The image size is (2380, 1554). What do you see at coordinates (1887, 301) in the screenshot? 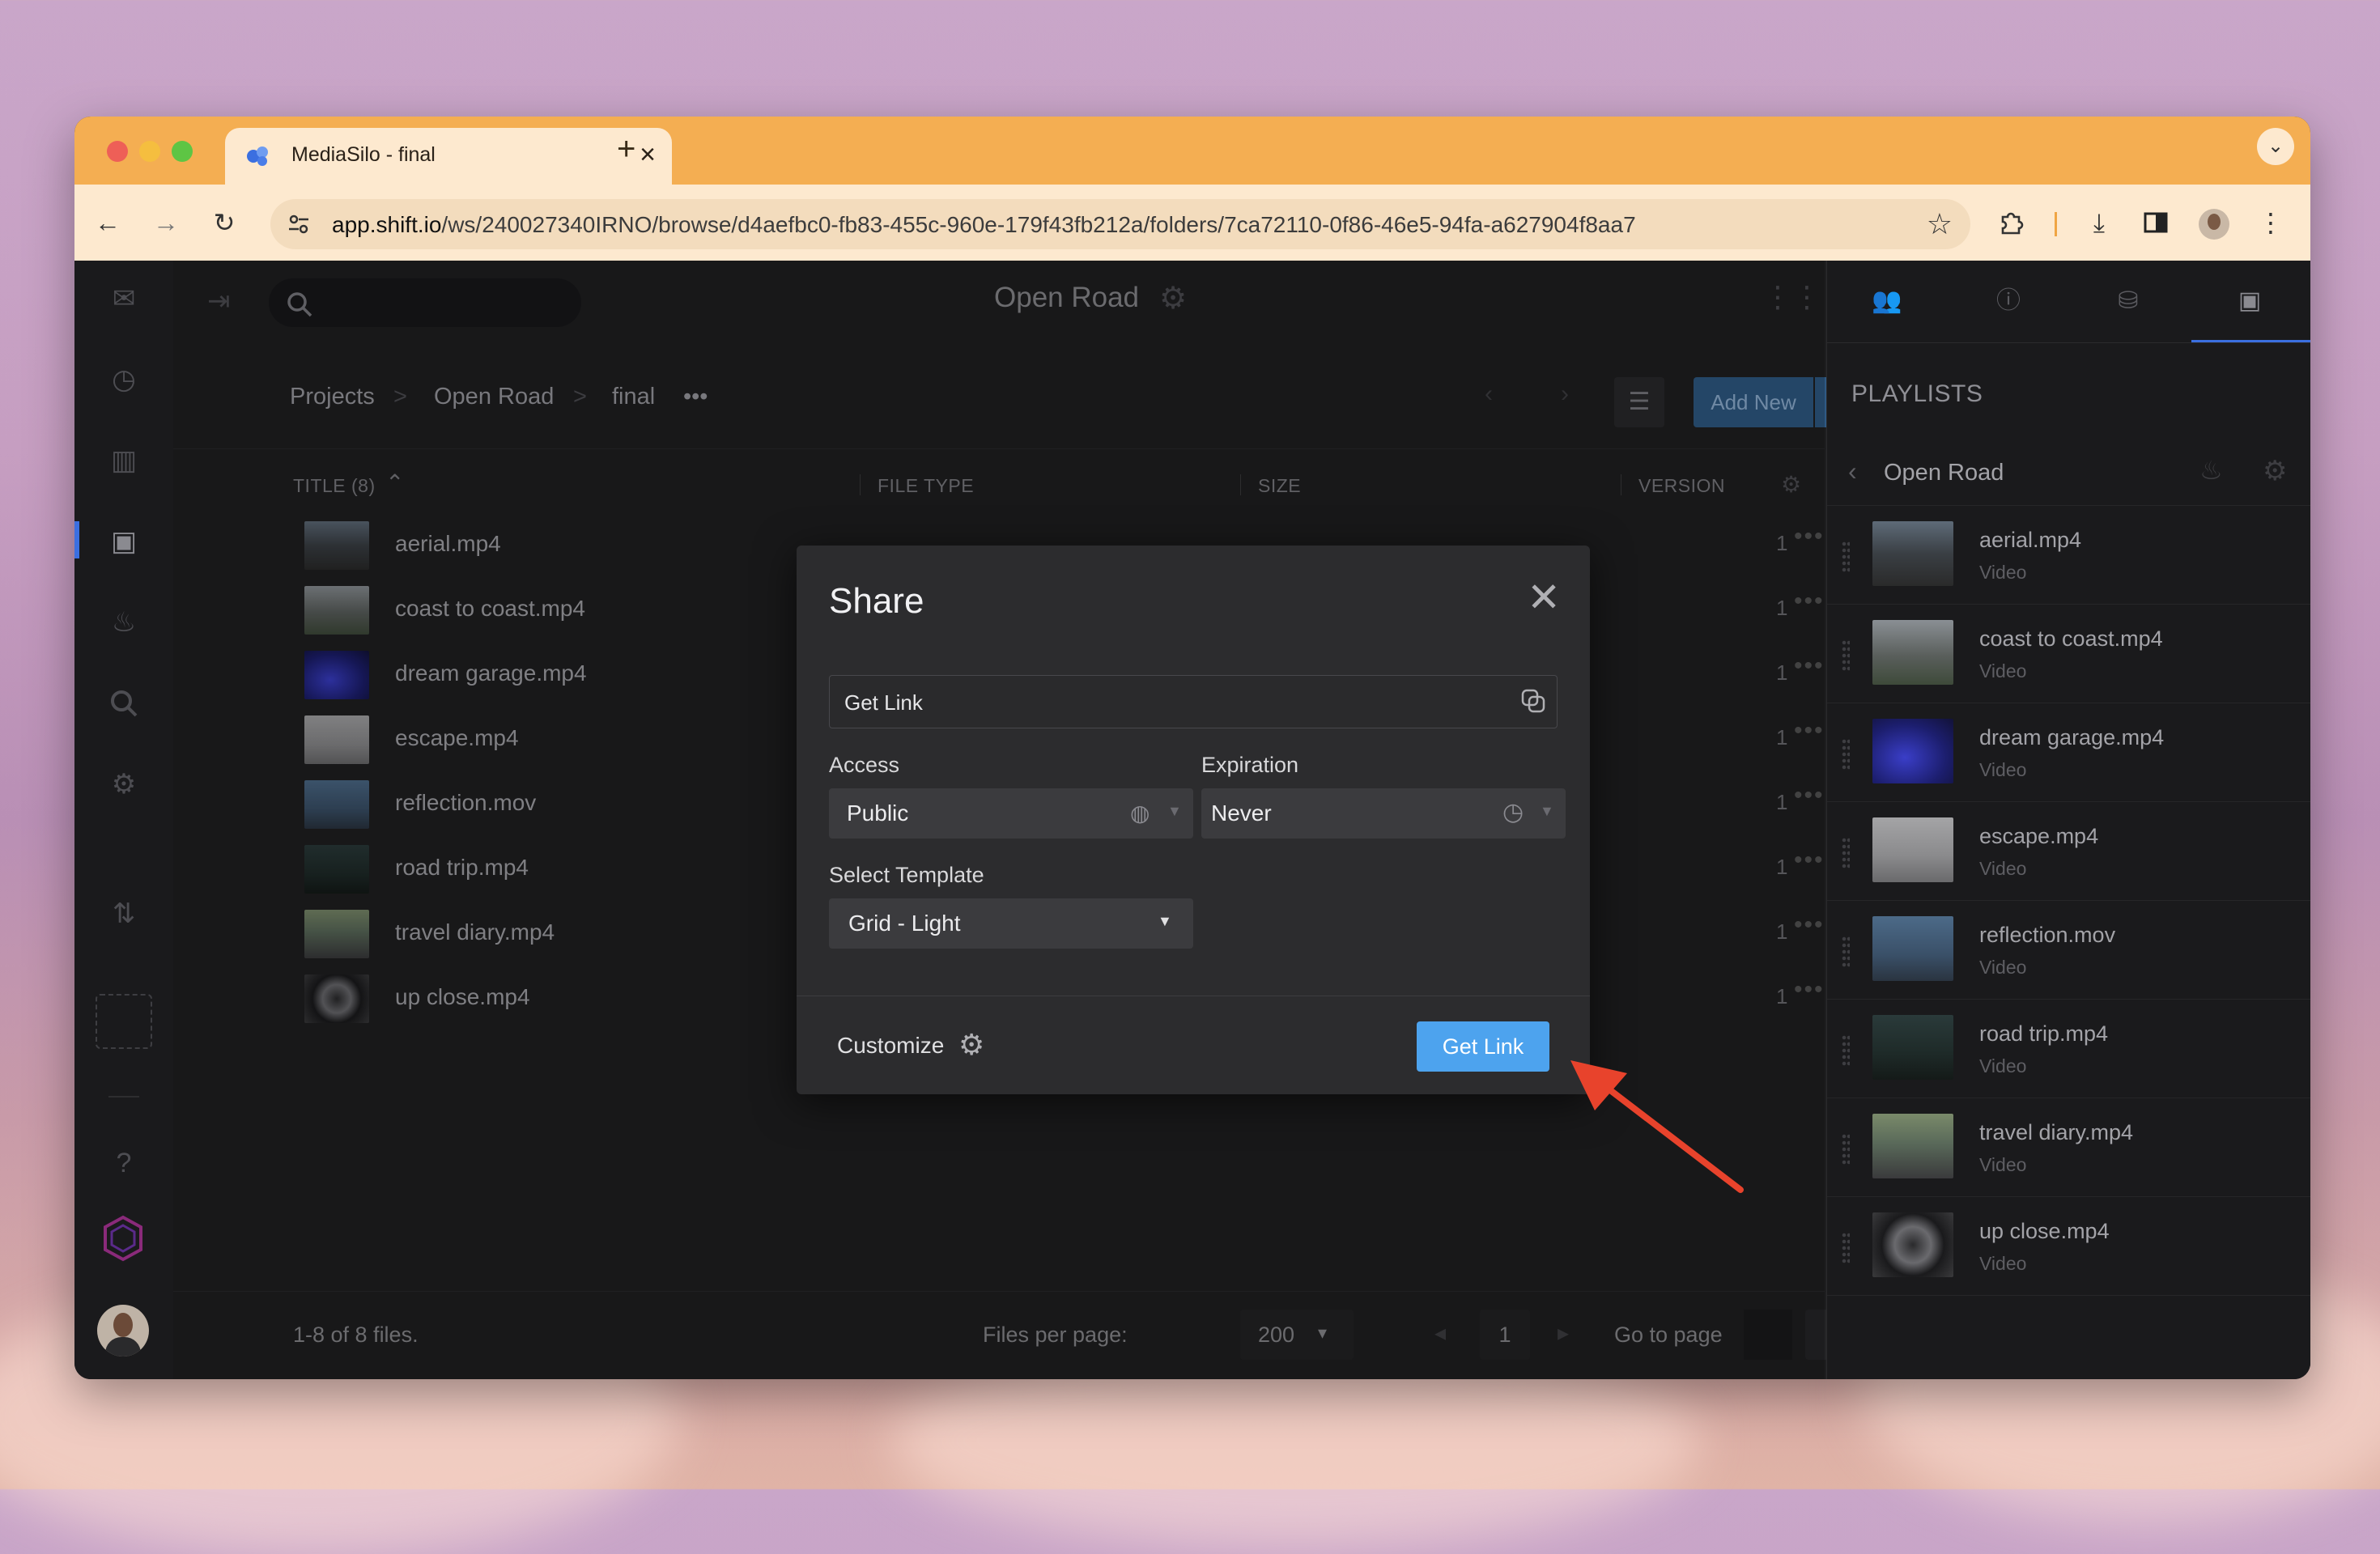
I see `users-icon: 👥` at bounding box center [1887, 301].